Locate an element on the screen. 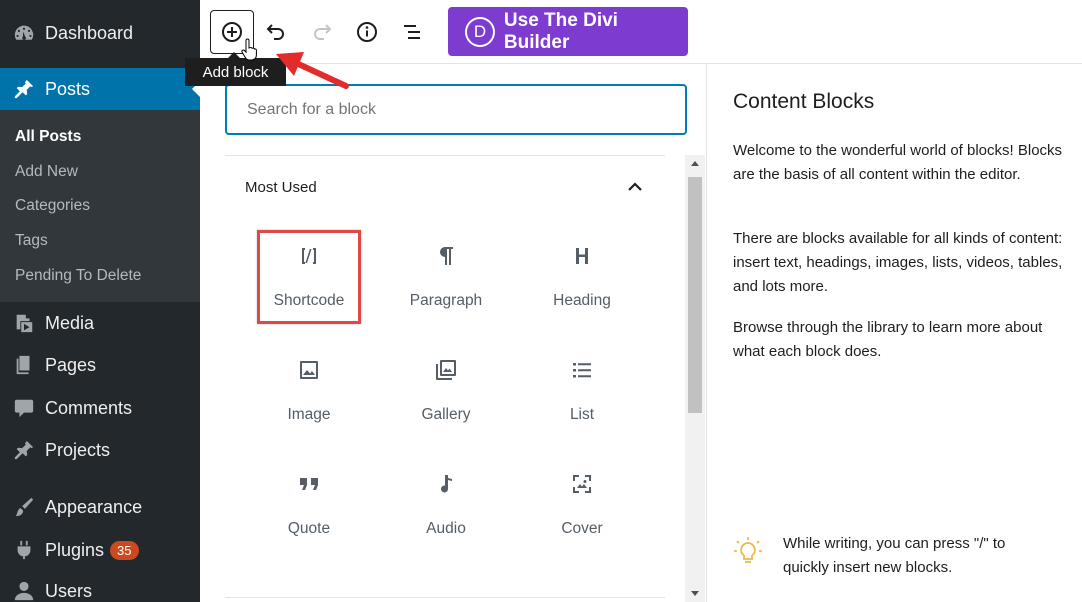  sidebar-item-label: Comments is located at coordinates (89, 407).